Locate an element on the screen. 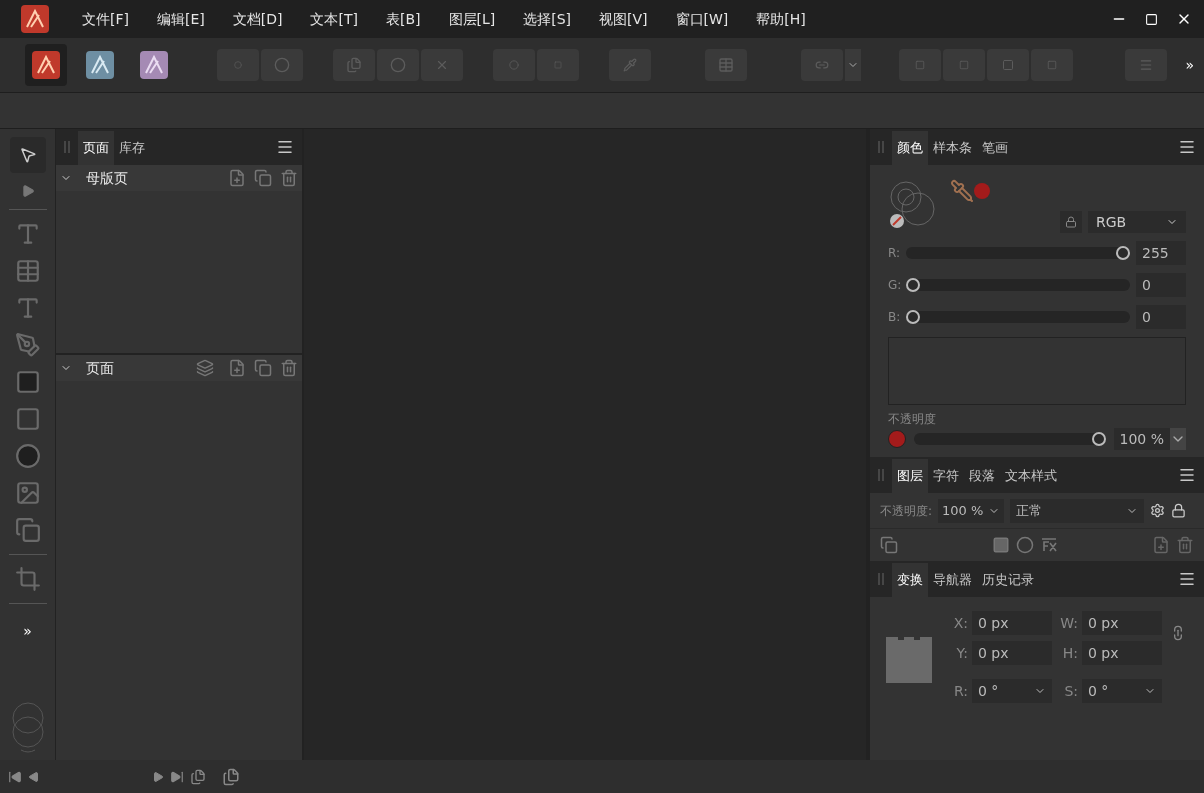 The width and height of the screenshot is (1204, 793). opacity-label: 不透明度 is located at coordinates (912, 419).